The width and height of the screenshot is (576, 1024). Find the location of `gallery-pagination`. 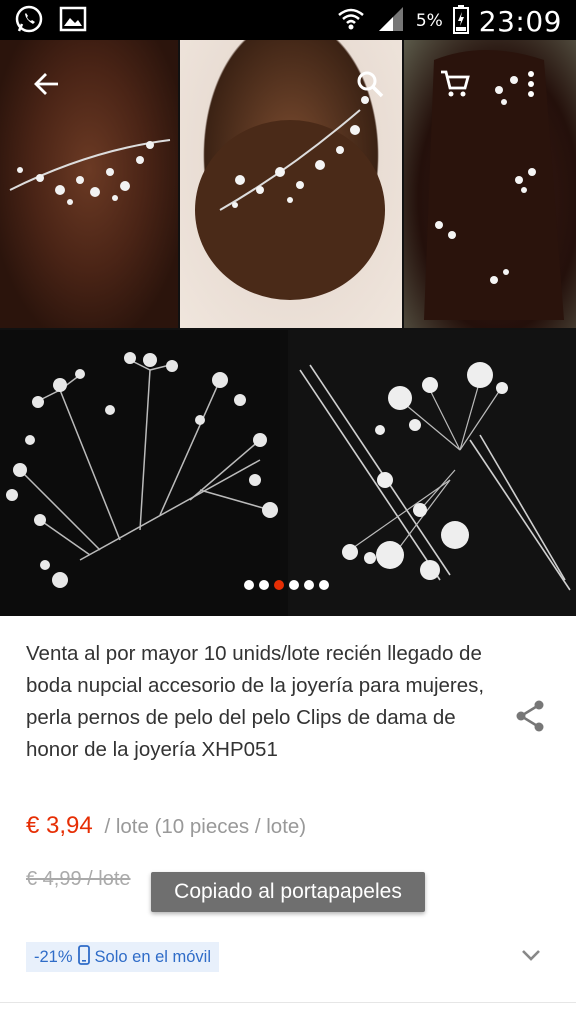

gallery-pagination is located at coordinates (286, 585).